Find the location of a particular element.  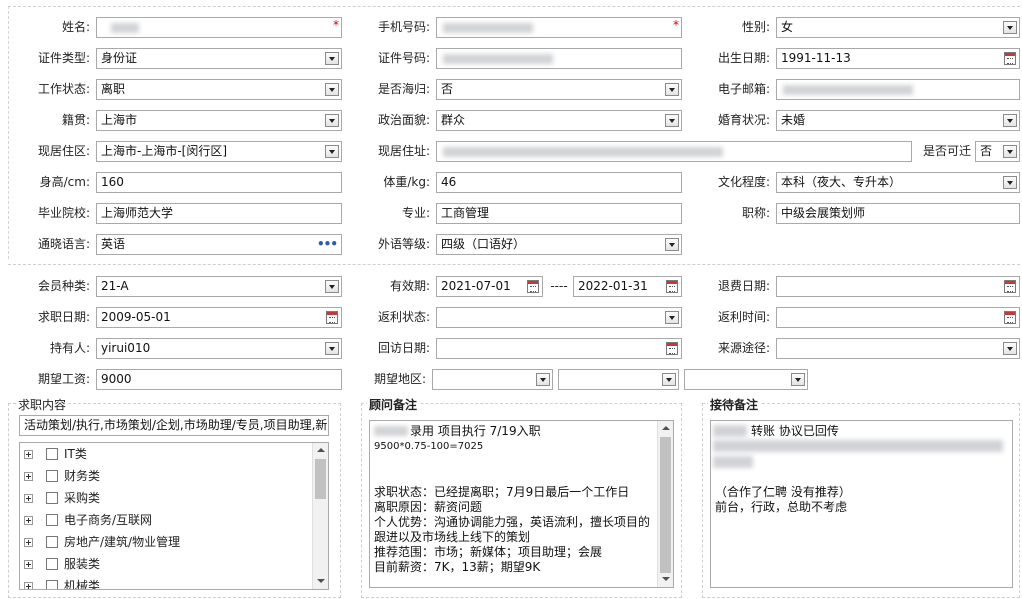

height-field: 160 is located at coordinates (219, 182).